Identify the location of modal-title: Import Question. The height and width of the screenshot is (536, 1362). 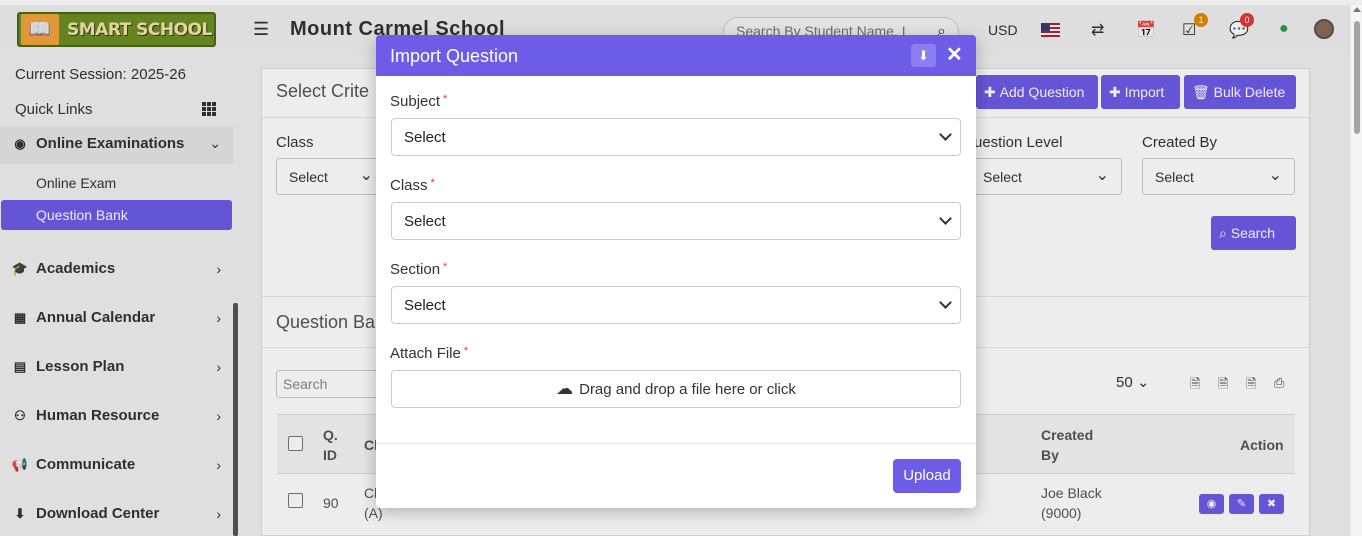
(454, 56).